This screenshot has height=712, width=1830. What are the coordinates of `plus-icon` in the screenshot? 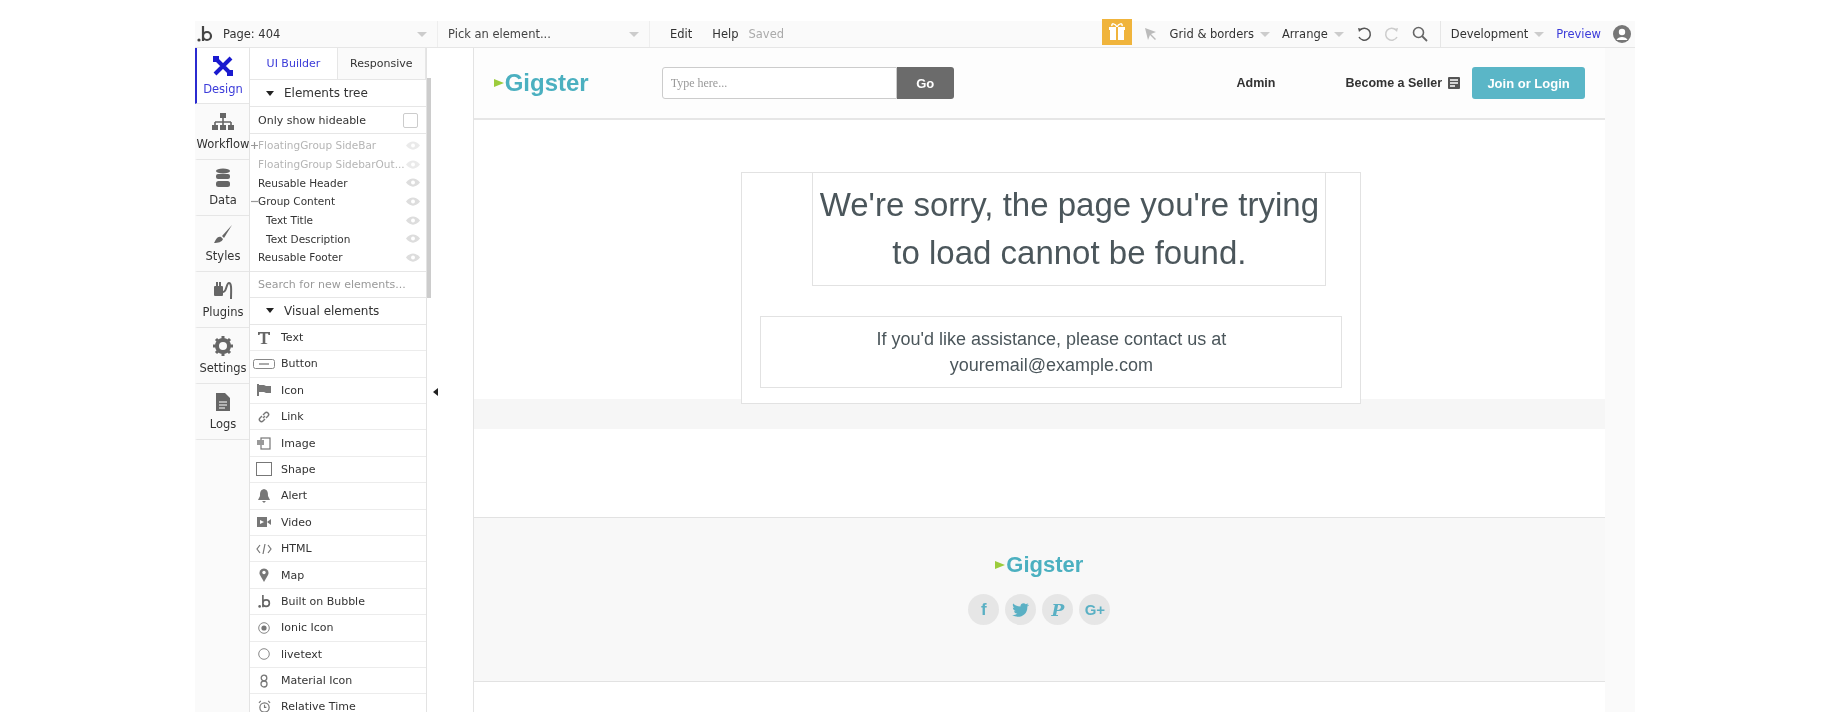 It's located at (254, 145).